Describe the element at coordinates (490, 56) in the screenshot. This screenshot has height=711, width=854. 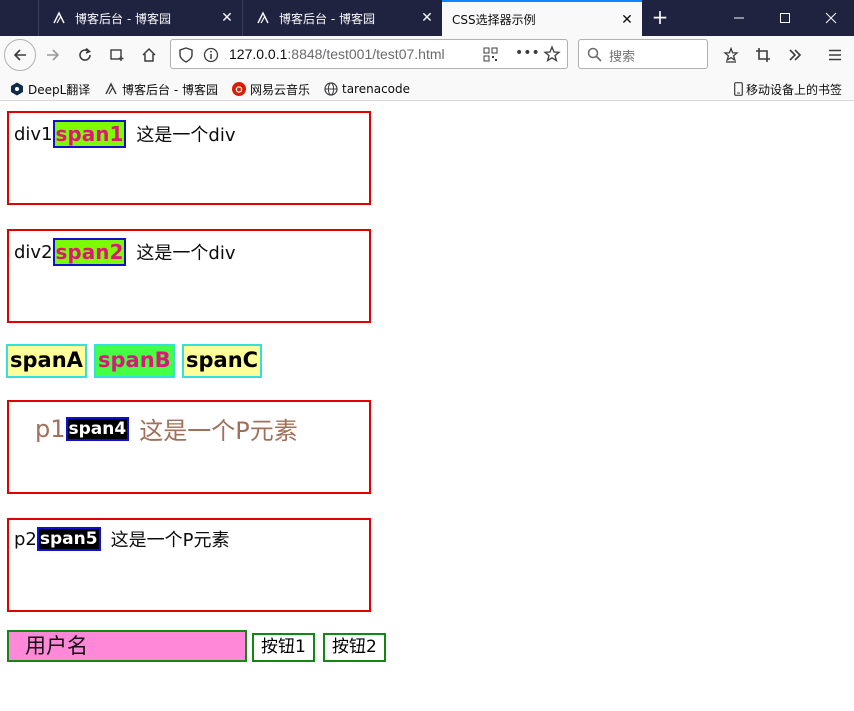
I see `qr-code-icon` at that location.